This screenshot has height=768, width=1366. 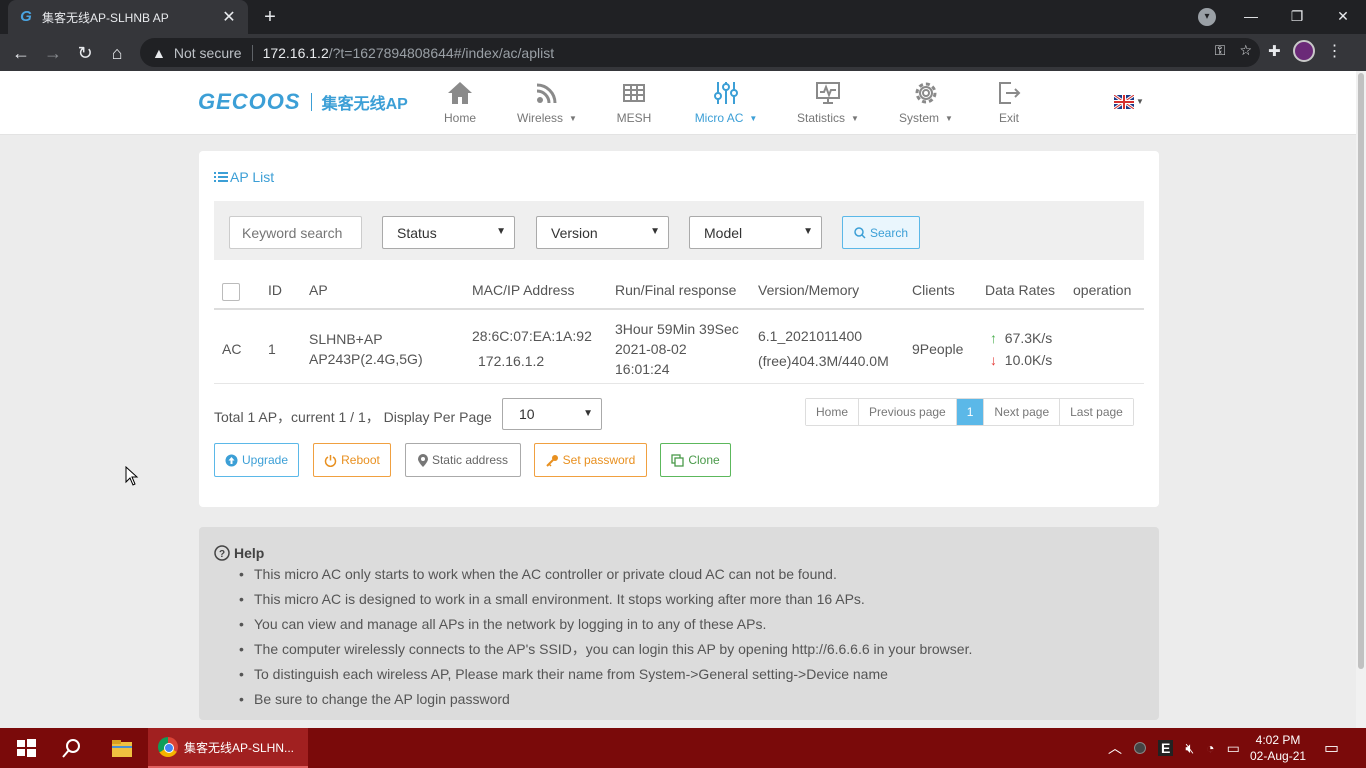 I want to click on close-icon: ✕, so click(x=229, y=17).